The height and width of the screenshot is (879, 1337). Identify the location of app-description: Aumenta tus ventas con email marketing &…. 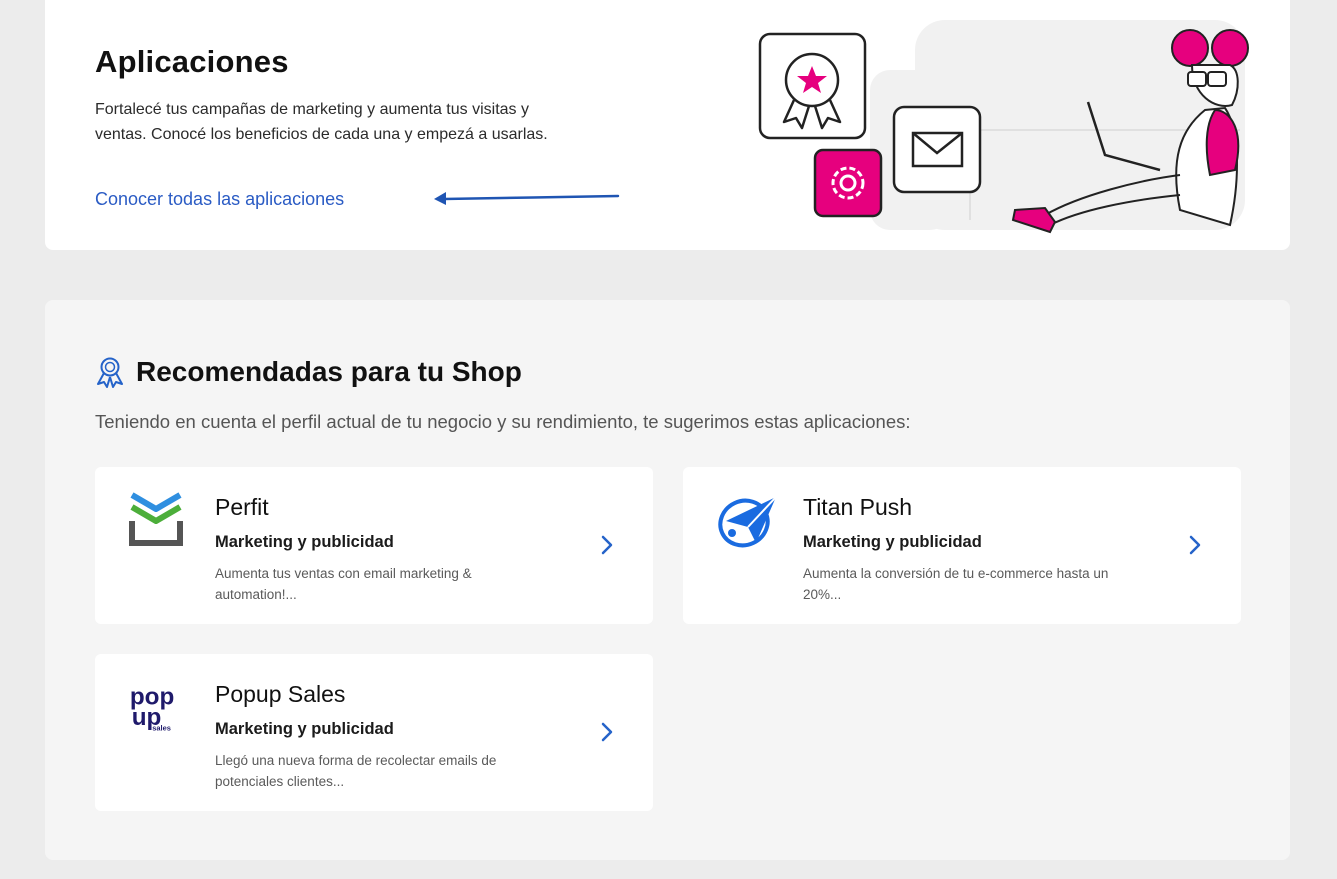
(343, 584).